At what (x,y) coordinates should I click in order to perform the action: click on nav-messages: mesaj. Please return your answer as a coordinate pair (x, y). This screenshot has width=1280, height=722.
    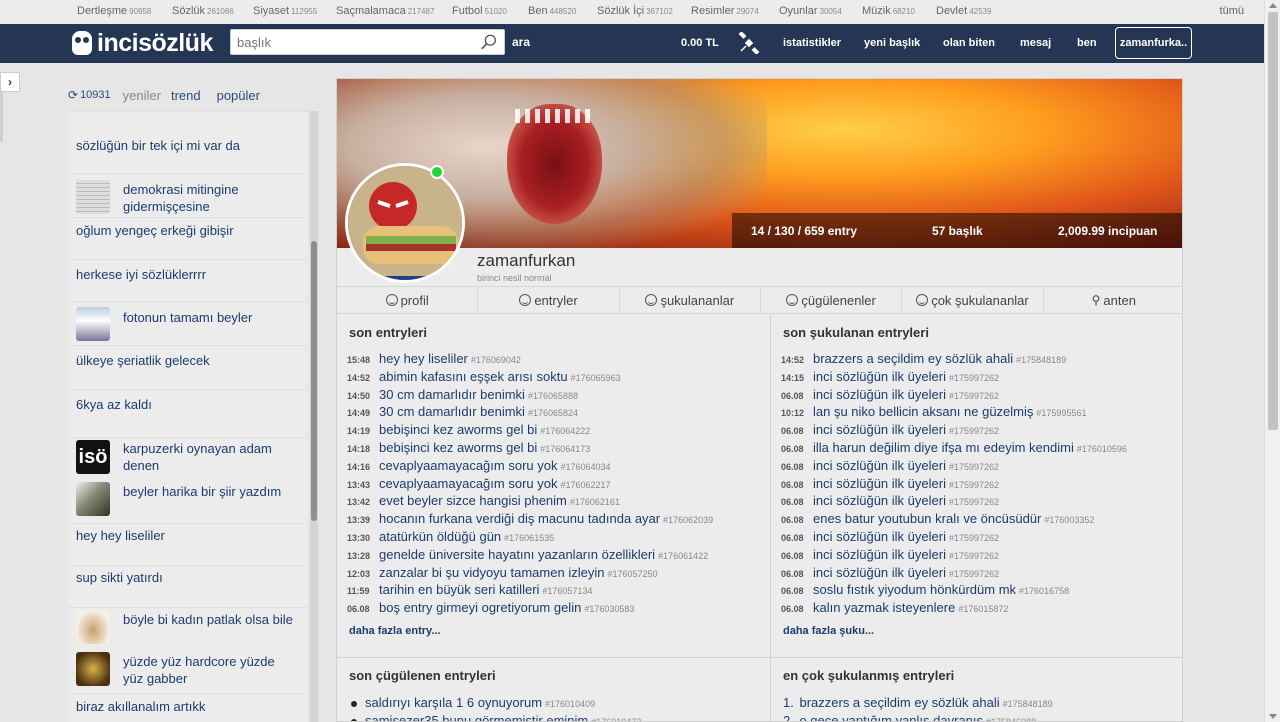
    Looking at the image, I should click on (1035, 43).